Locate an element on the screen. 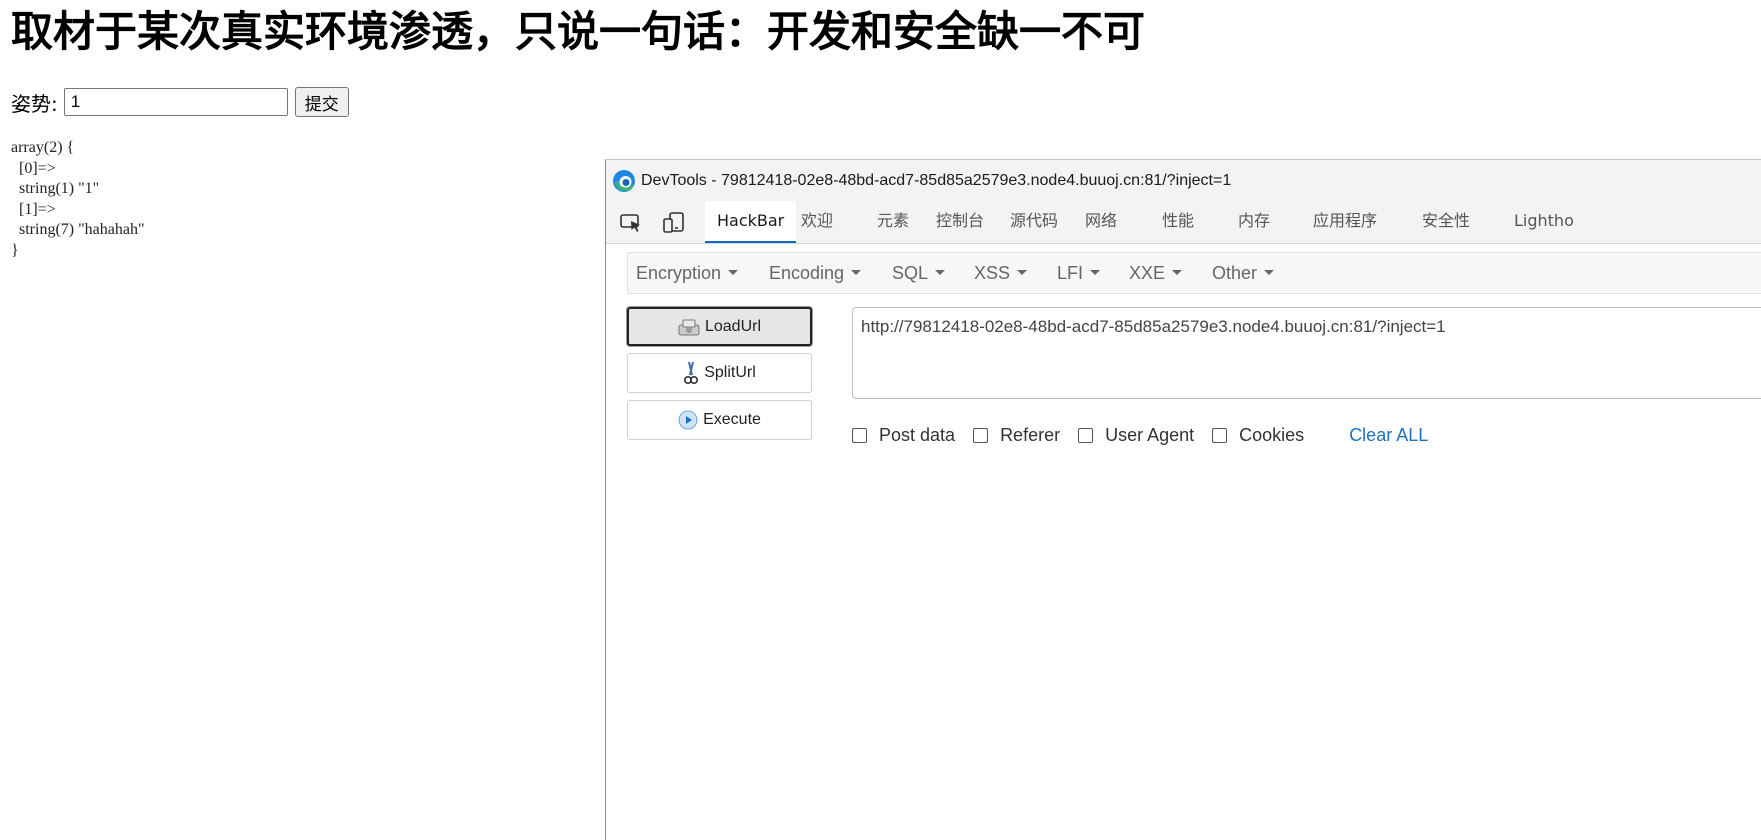 The image size is (1761, 840). menu-encryption: Encryption is located at coordinates (687, 273).